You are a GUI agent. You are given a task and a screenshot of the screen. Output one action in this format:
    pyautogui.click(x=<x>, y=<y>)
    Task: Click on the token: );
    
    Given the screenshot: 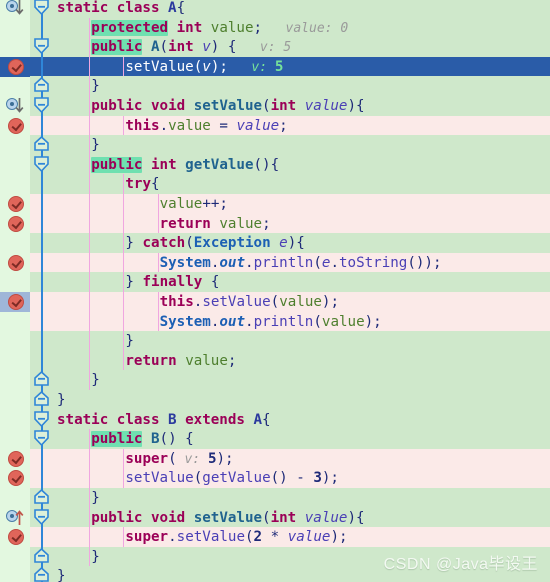 What is the action you would take?
    pyautogui.click(x=330, y=302)
    